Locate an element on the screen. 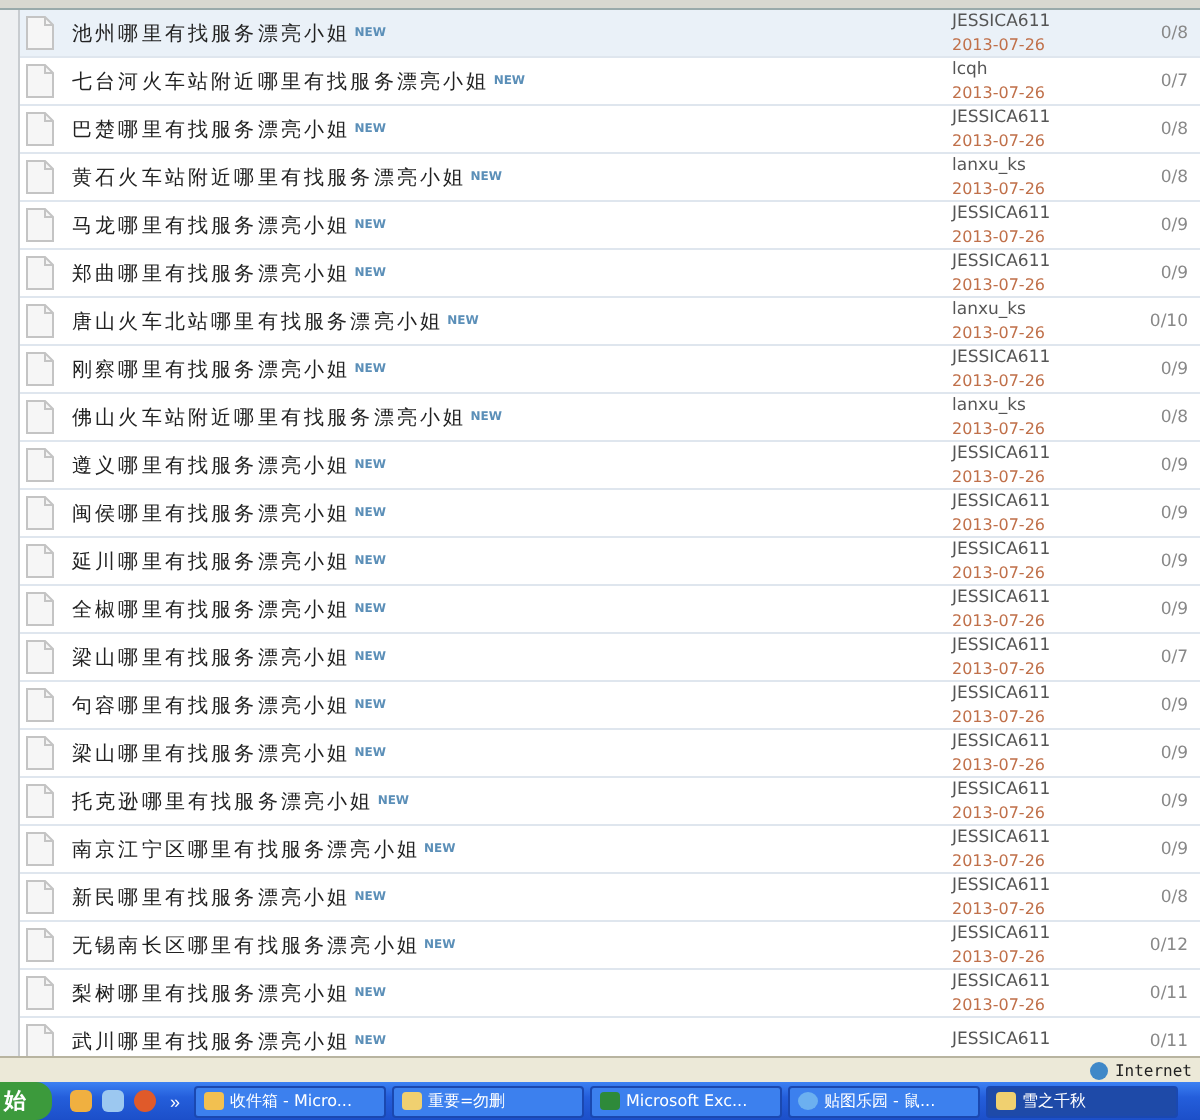  thread-title-link: 梨树哪里有找服务漂亮小姐 is located at coordinates (211, 993).